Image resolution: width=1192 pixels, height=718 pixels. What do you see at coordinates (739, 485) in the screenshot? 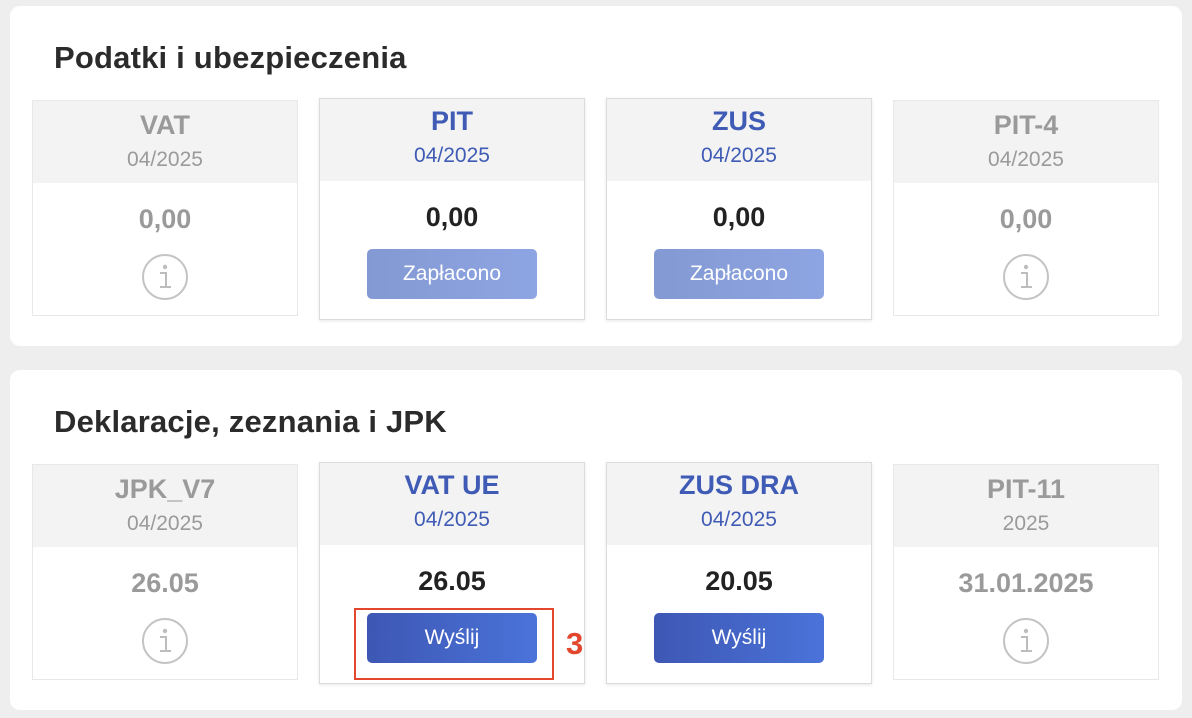
I see `card-name: ZUS DRA` at bounding box center [739, 485].